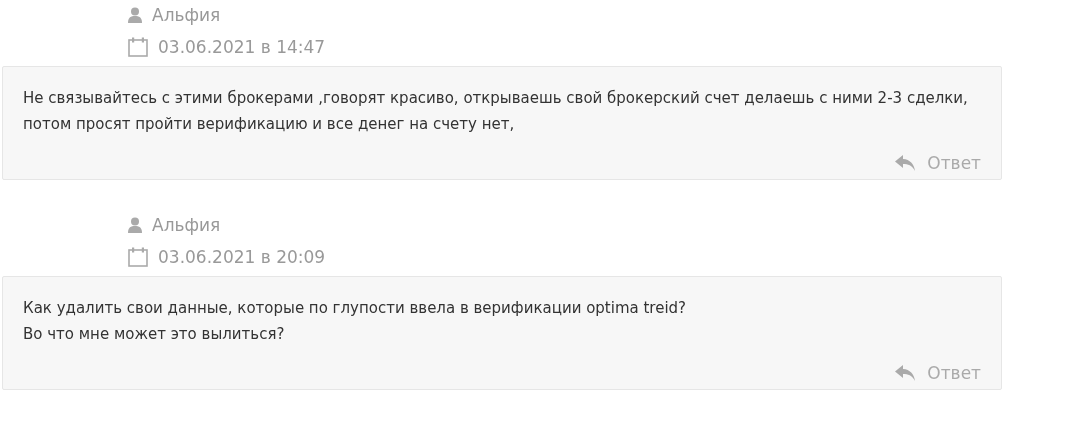  I want to click on comment-date: 03.06.2021 в 20:09, so click(242, 257).